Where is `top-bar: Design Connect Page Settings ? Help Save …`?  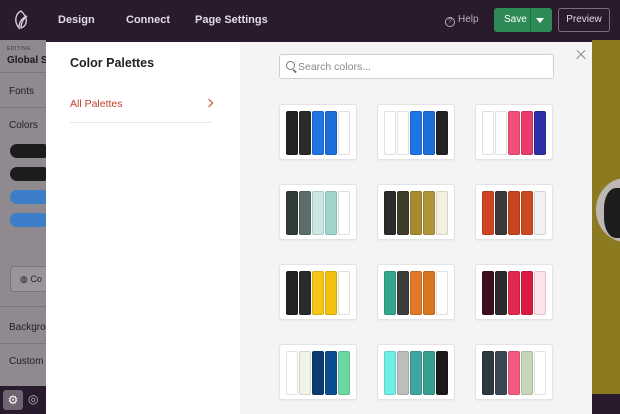 top-bar: Design Connect Page Settings ? Help Save … is located at coordinates (310, 20).